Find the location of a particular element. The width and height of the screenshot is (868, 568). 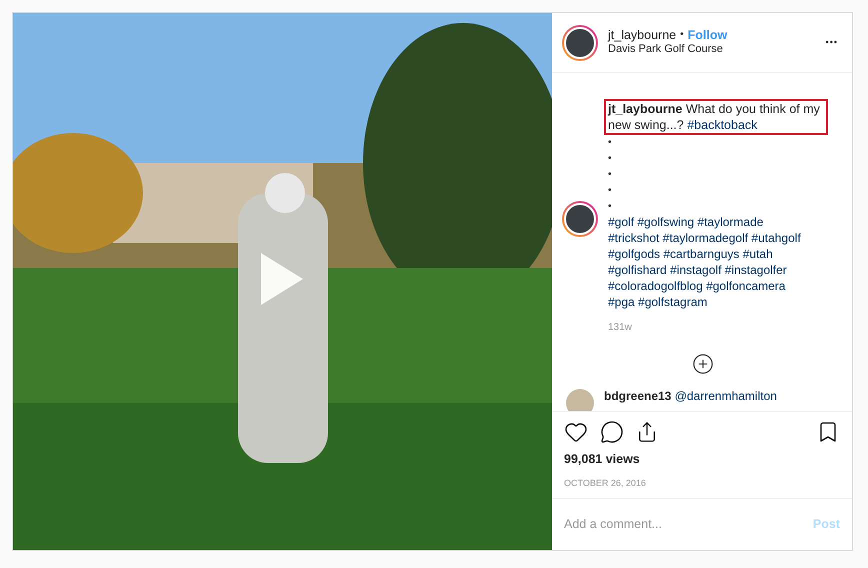

view-count: 99,081 views is located at coordinates (702, 459).